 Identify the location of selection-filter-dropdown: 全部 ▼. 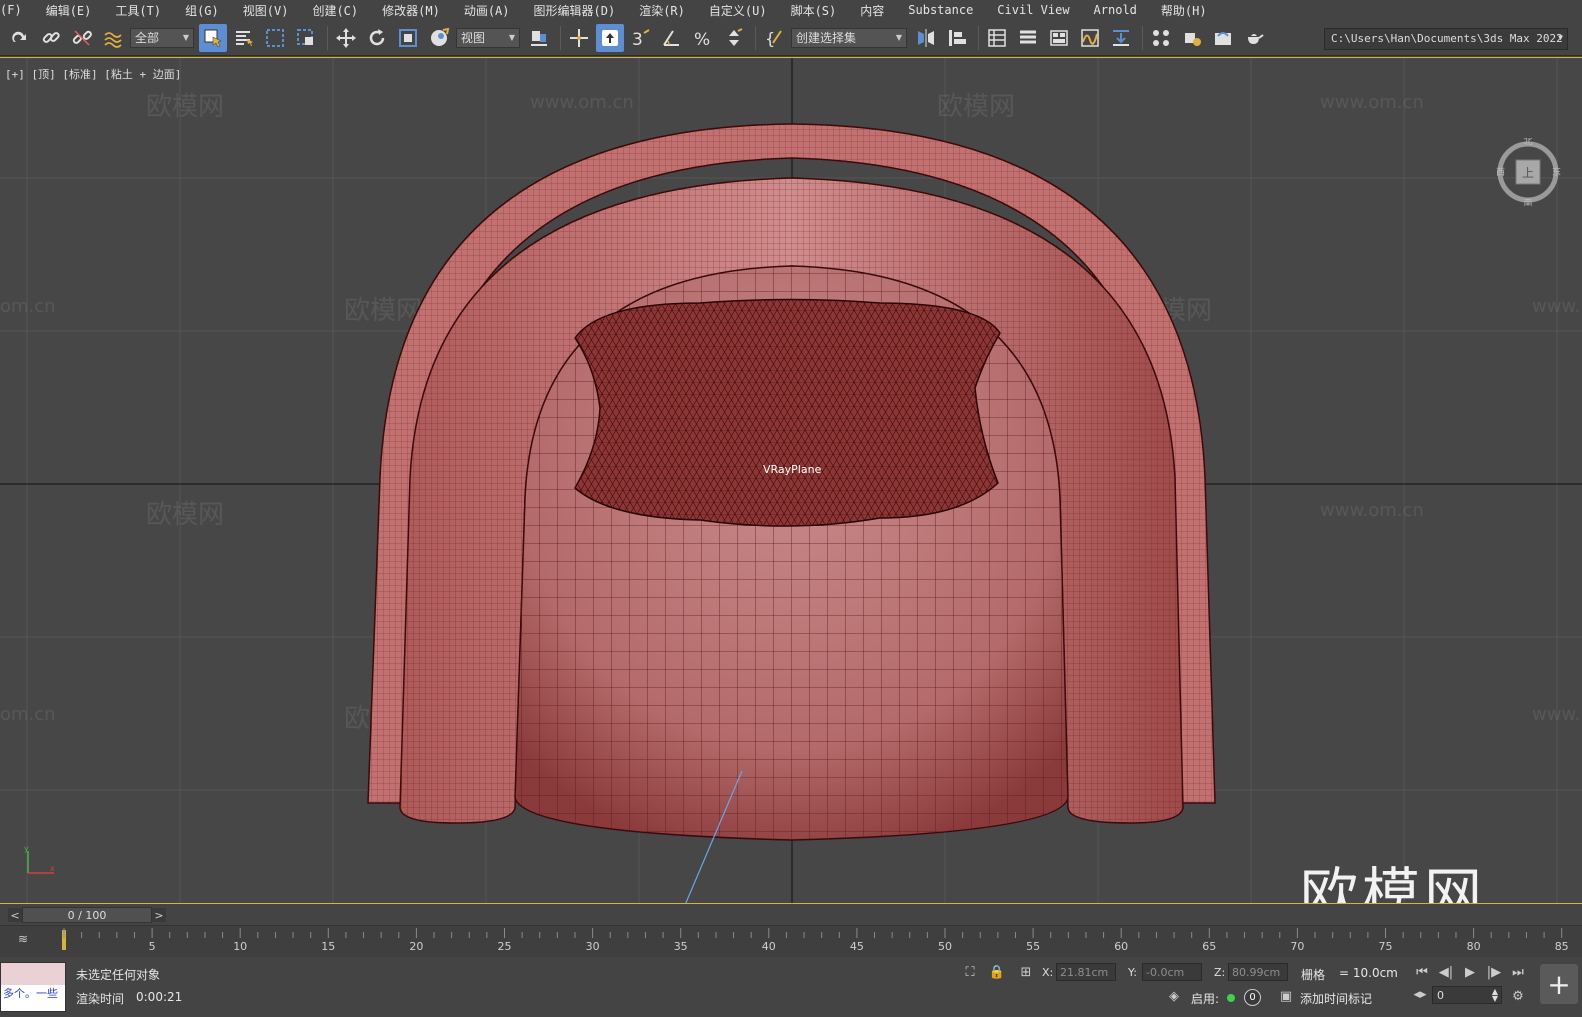
(162, 37).